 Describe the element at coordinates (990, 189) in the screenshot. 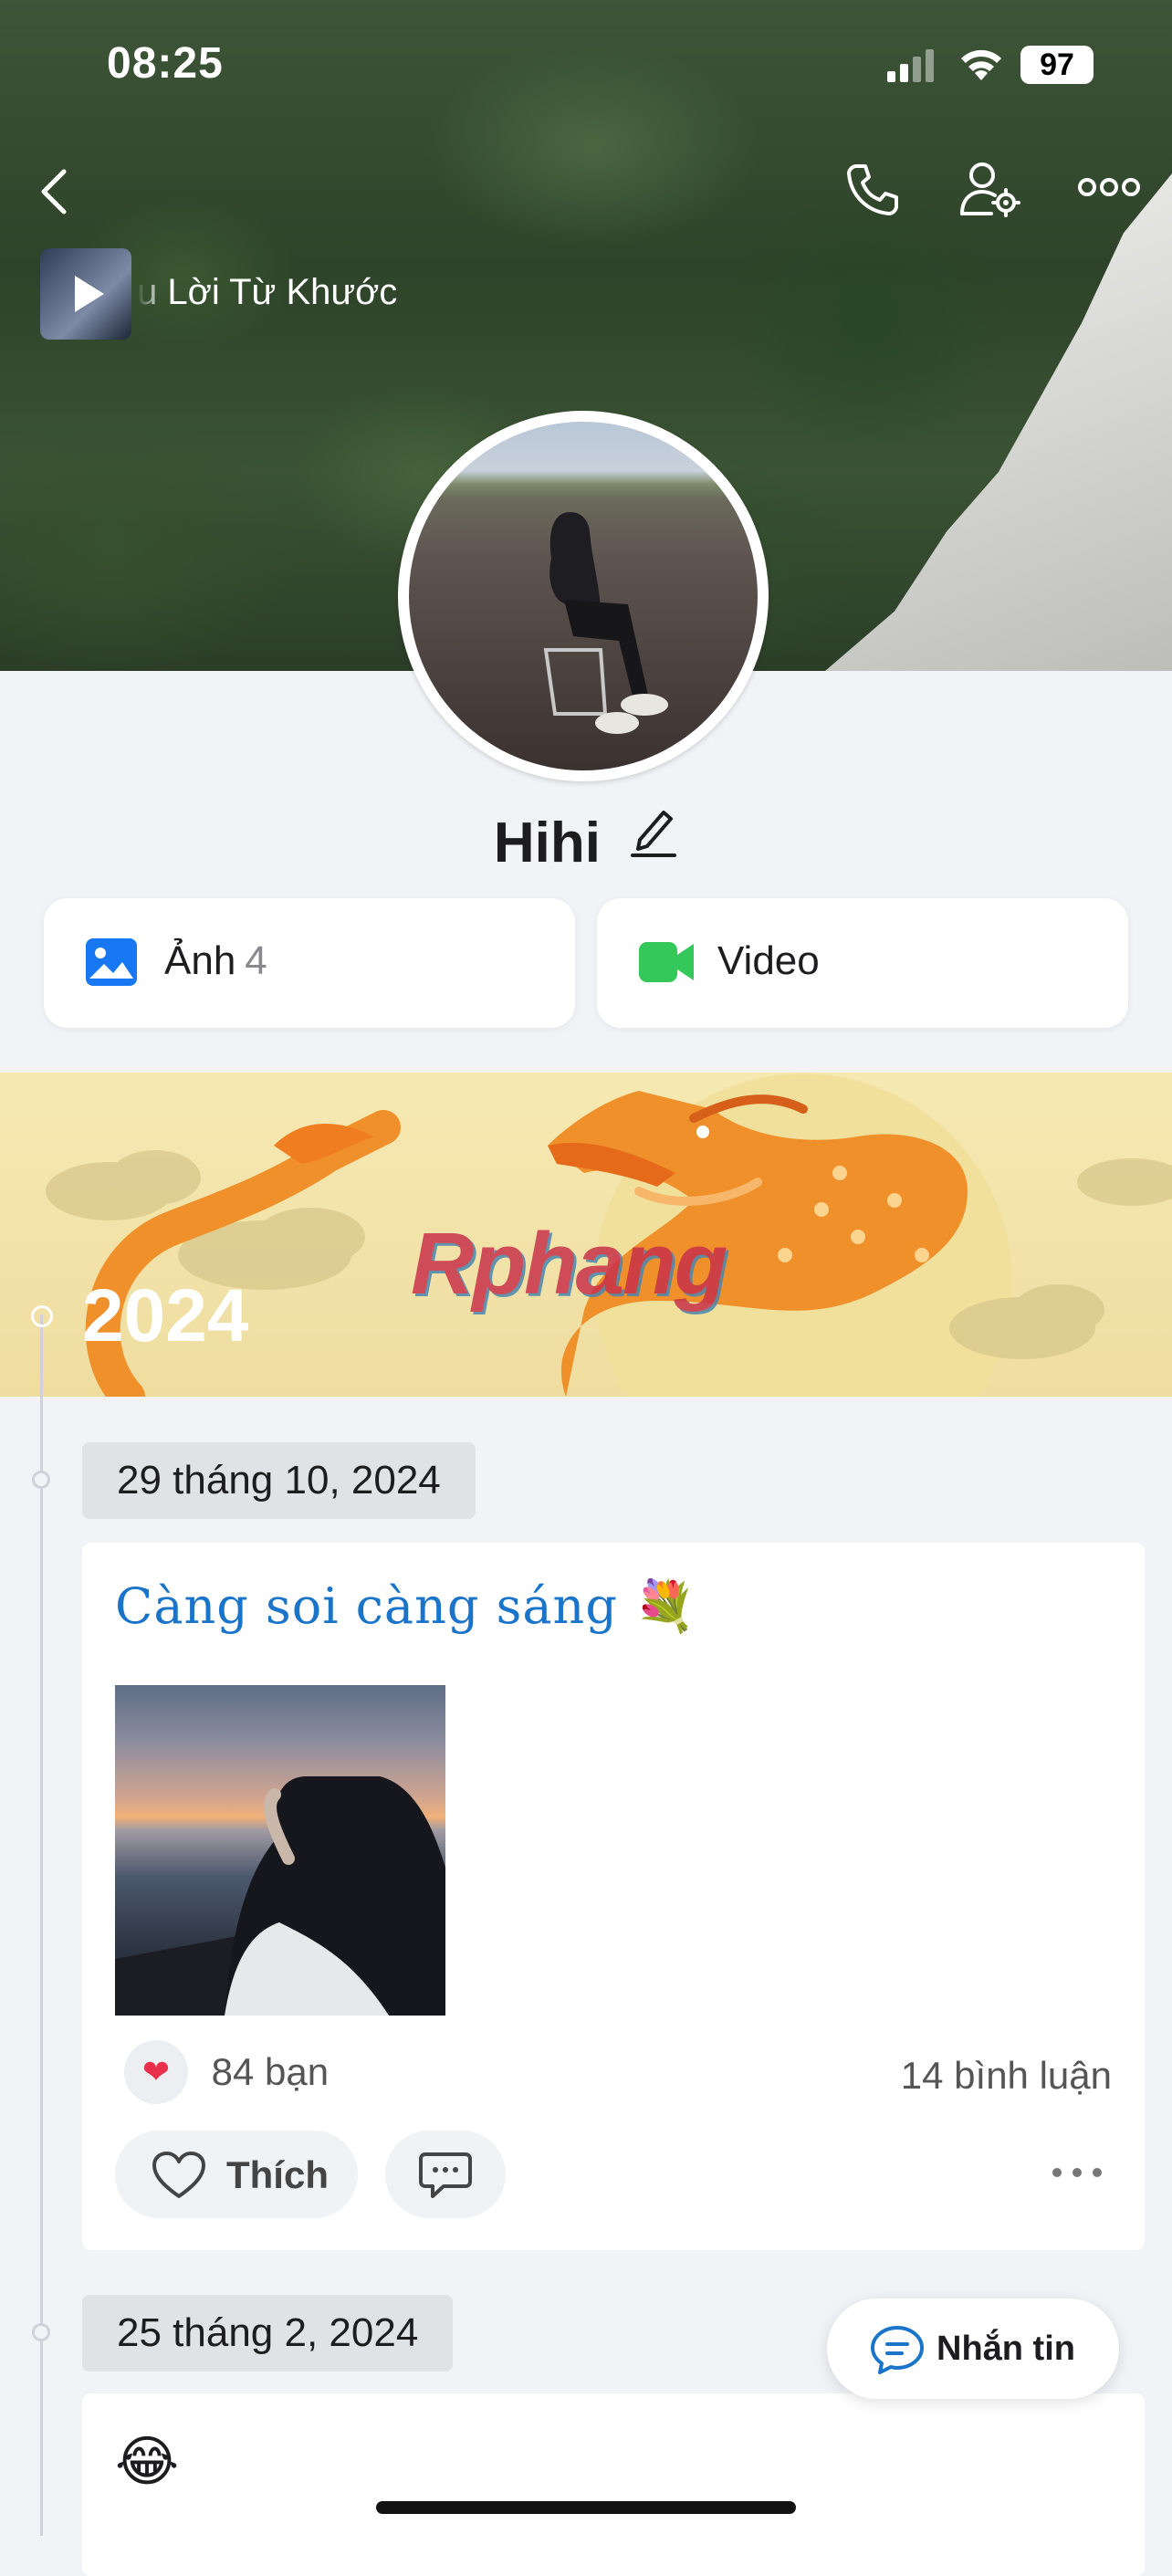

I see `user-settings-icon` at that location.